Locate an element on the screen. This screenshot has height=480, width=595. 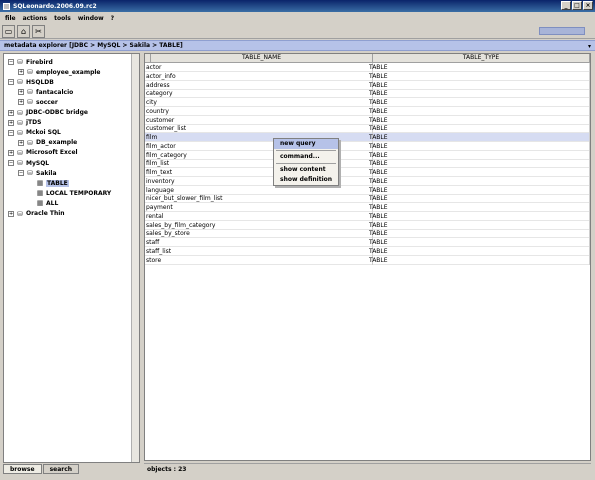
menu-file: file is located at coordinates (10, 18).